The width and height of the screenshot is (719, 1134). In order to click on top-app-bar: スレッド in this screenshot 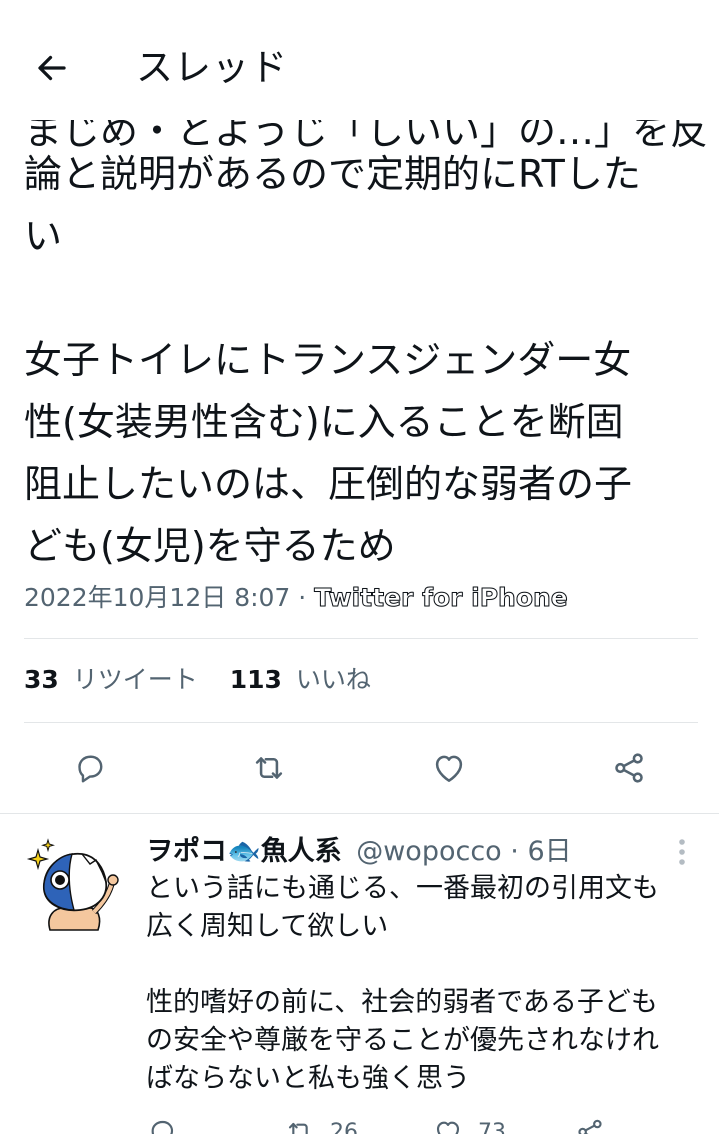, I will do `click(359, 60)`.